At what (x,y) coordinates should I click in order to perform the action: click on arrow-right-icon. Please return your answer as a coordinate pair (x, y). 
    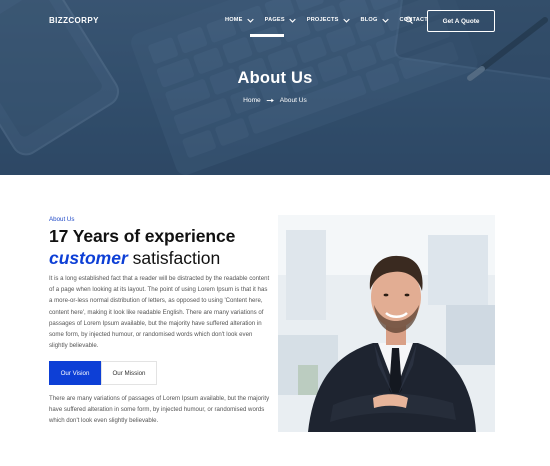
    Looking at the image, I should click on (270, 100).